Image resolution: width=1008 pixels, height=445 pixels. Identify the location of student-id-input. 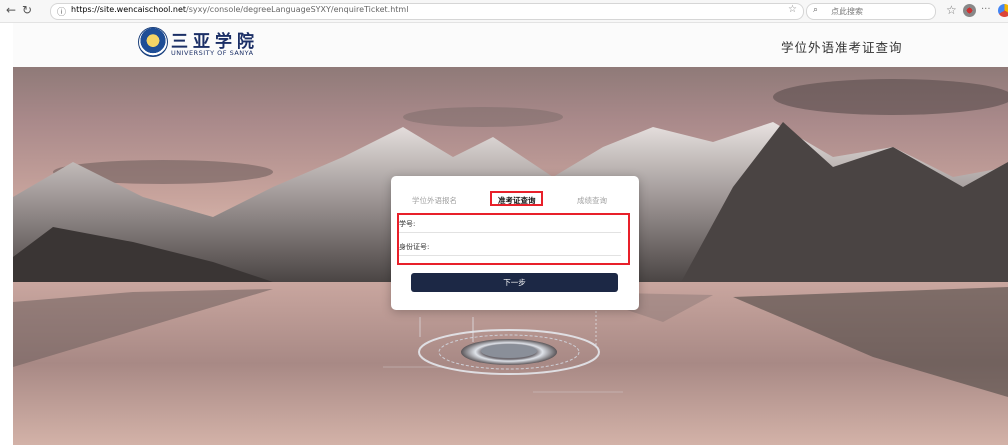
(525, 224).